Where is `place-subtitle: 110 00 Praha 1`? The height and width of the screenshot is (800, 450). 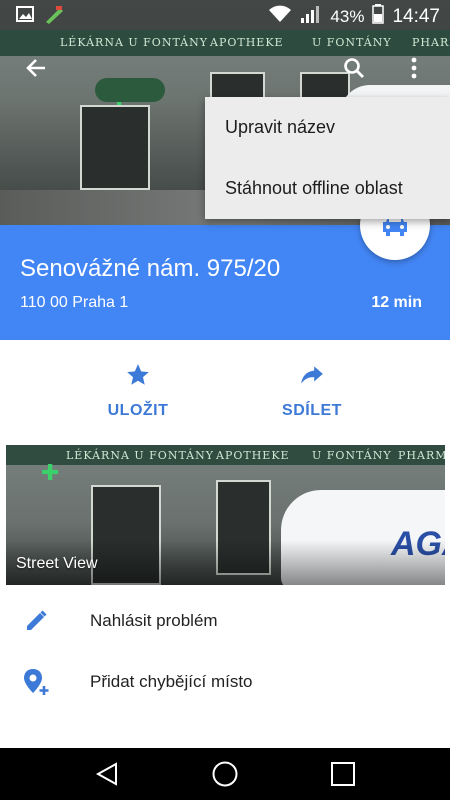 place-subtitle: 110 00 Praha 1 is located at coordinates (74, 302).